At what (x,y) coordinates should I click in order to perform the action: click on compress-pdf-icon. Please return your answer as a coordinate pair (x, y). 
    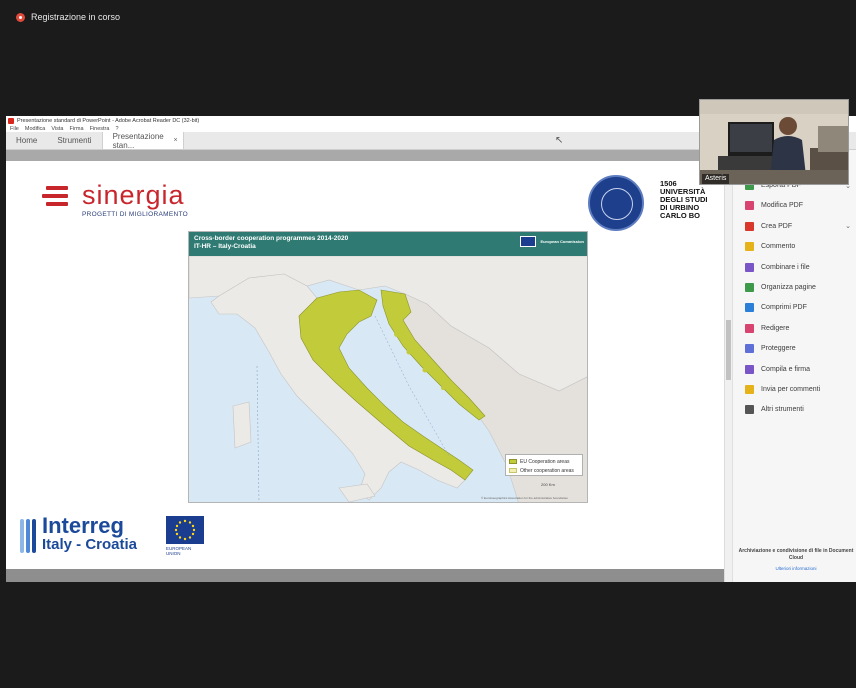
    Looking at the image, I should click on (749, 308).